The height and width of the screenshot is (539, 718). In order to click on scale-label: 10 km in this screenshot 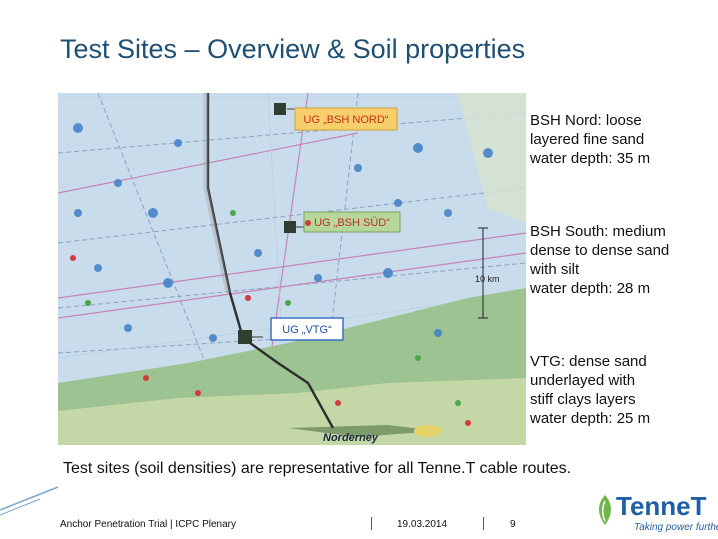, I will do `click(487, 279)`.